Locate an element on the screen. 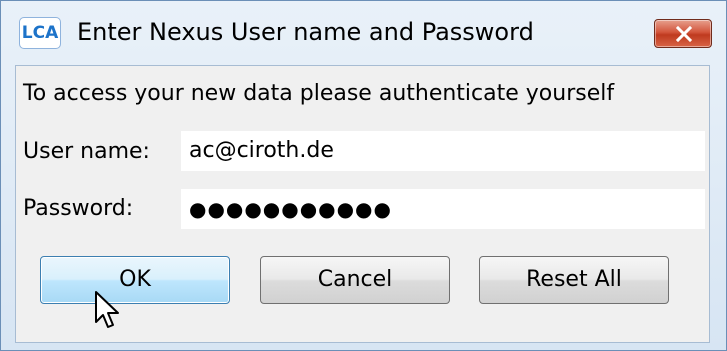 The image size is (727, 351). password-label: Password: is located at coordinates (78, 208).